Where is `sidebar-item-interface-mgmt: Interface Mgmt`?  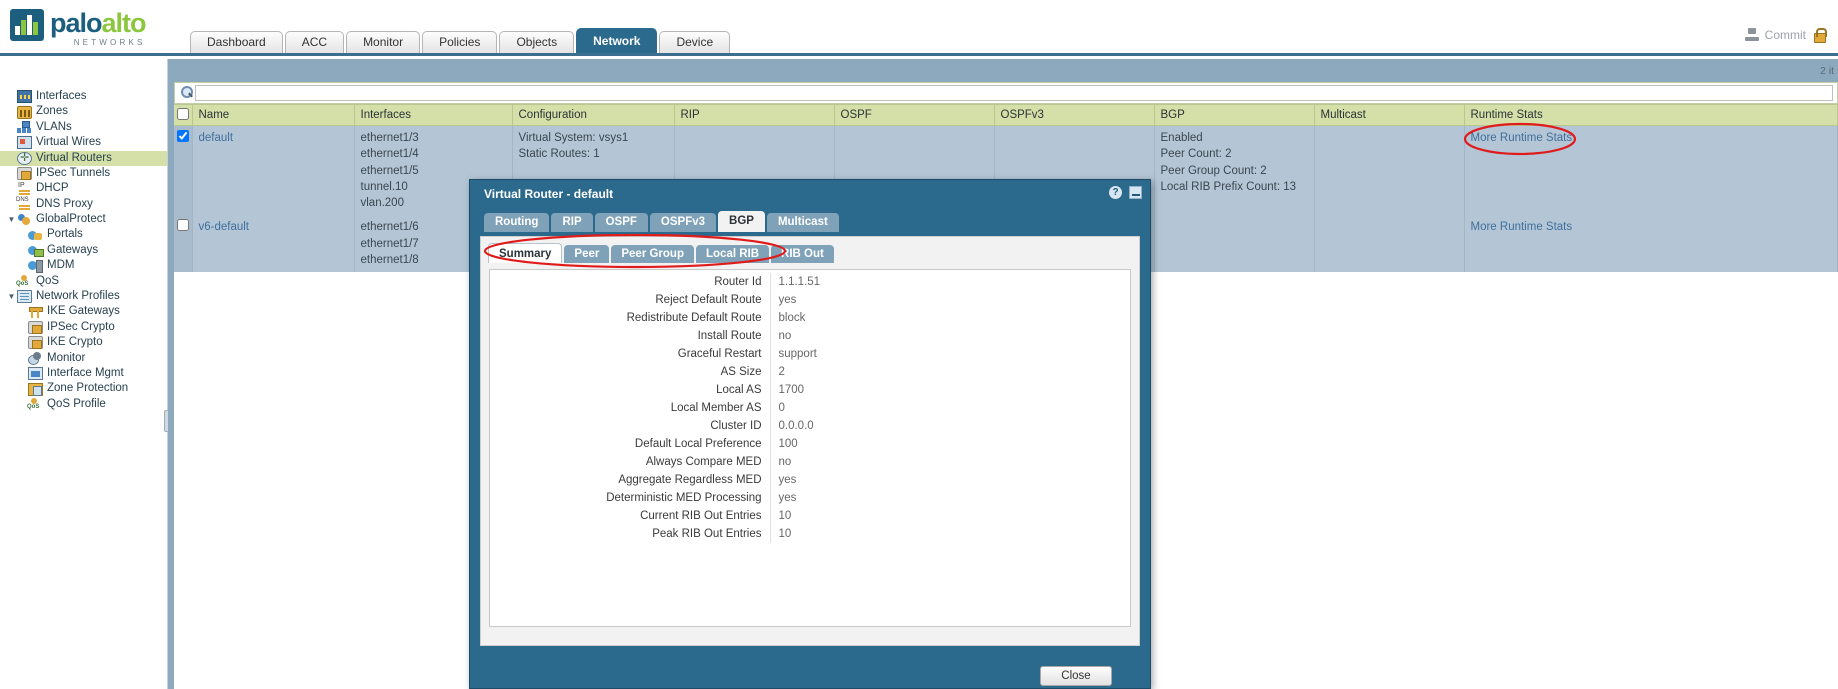
sidebar-item-interface-mgmt: Interface Mgmt is located at coordinates (83, 373).